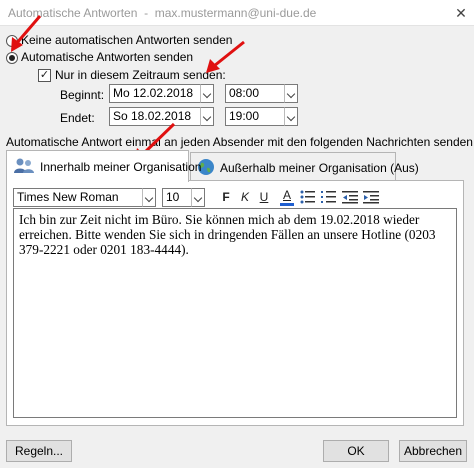 The width and height of the screenshot is (474, 468). Describe the element at coordinates (121, 167) in the screenshot. I see `tab-inside-label: Innerhalb meiner Organisation` at that location.